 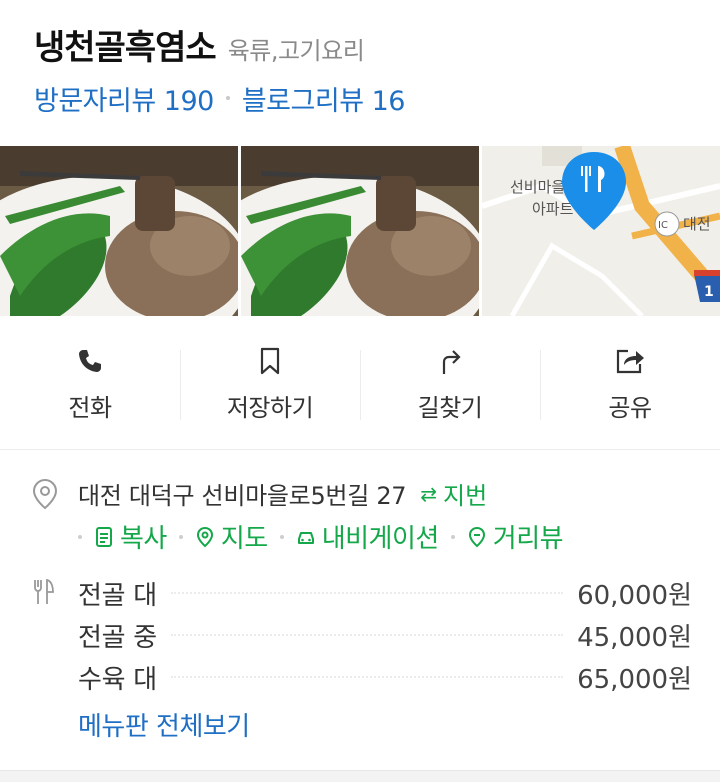 I want to click on place-title: 냉천골흑염소, so click(x=125, y=48).